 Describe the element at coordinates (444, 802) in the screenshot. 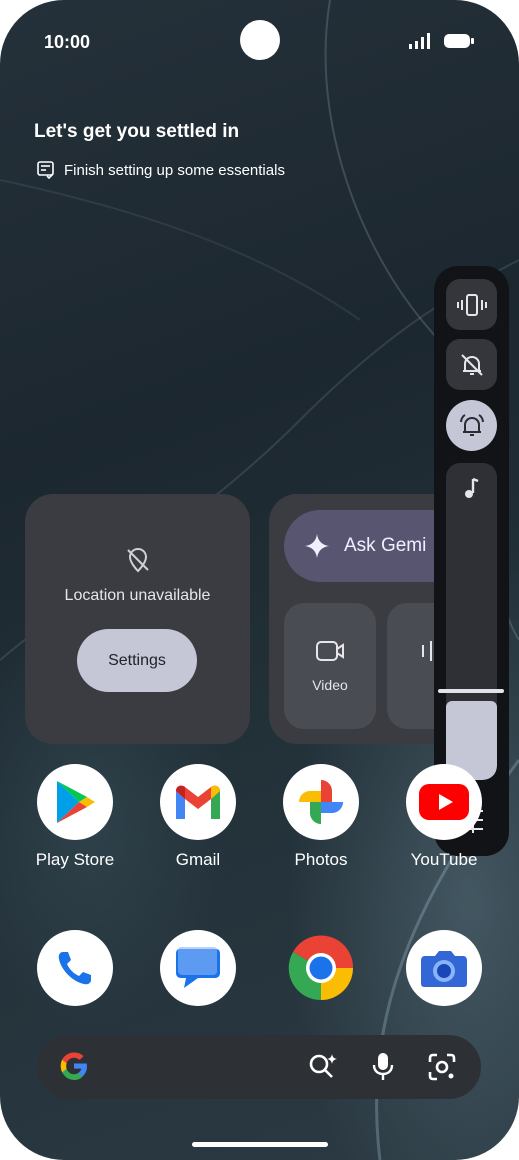

I see `youtube-icon` at that location.